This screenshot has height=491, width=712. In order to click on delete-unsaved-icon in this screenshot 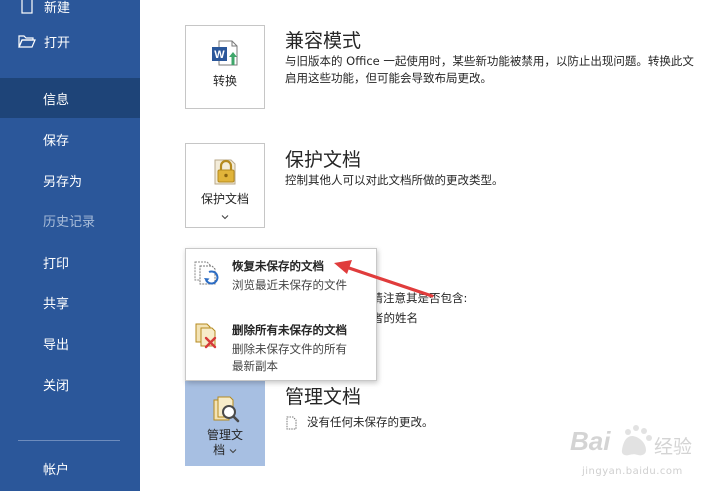, I will do `click(206, 336)`.